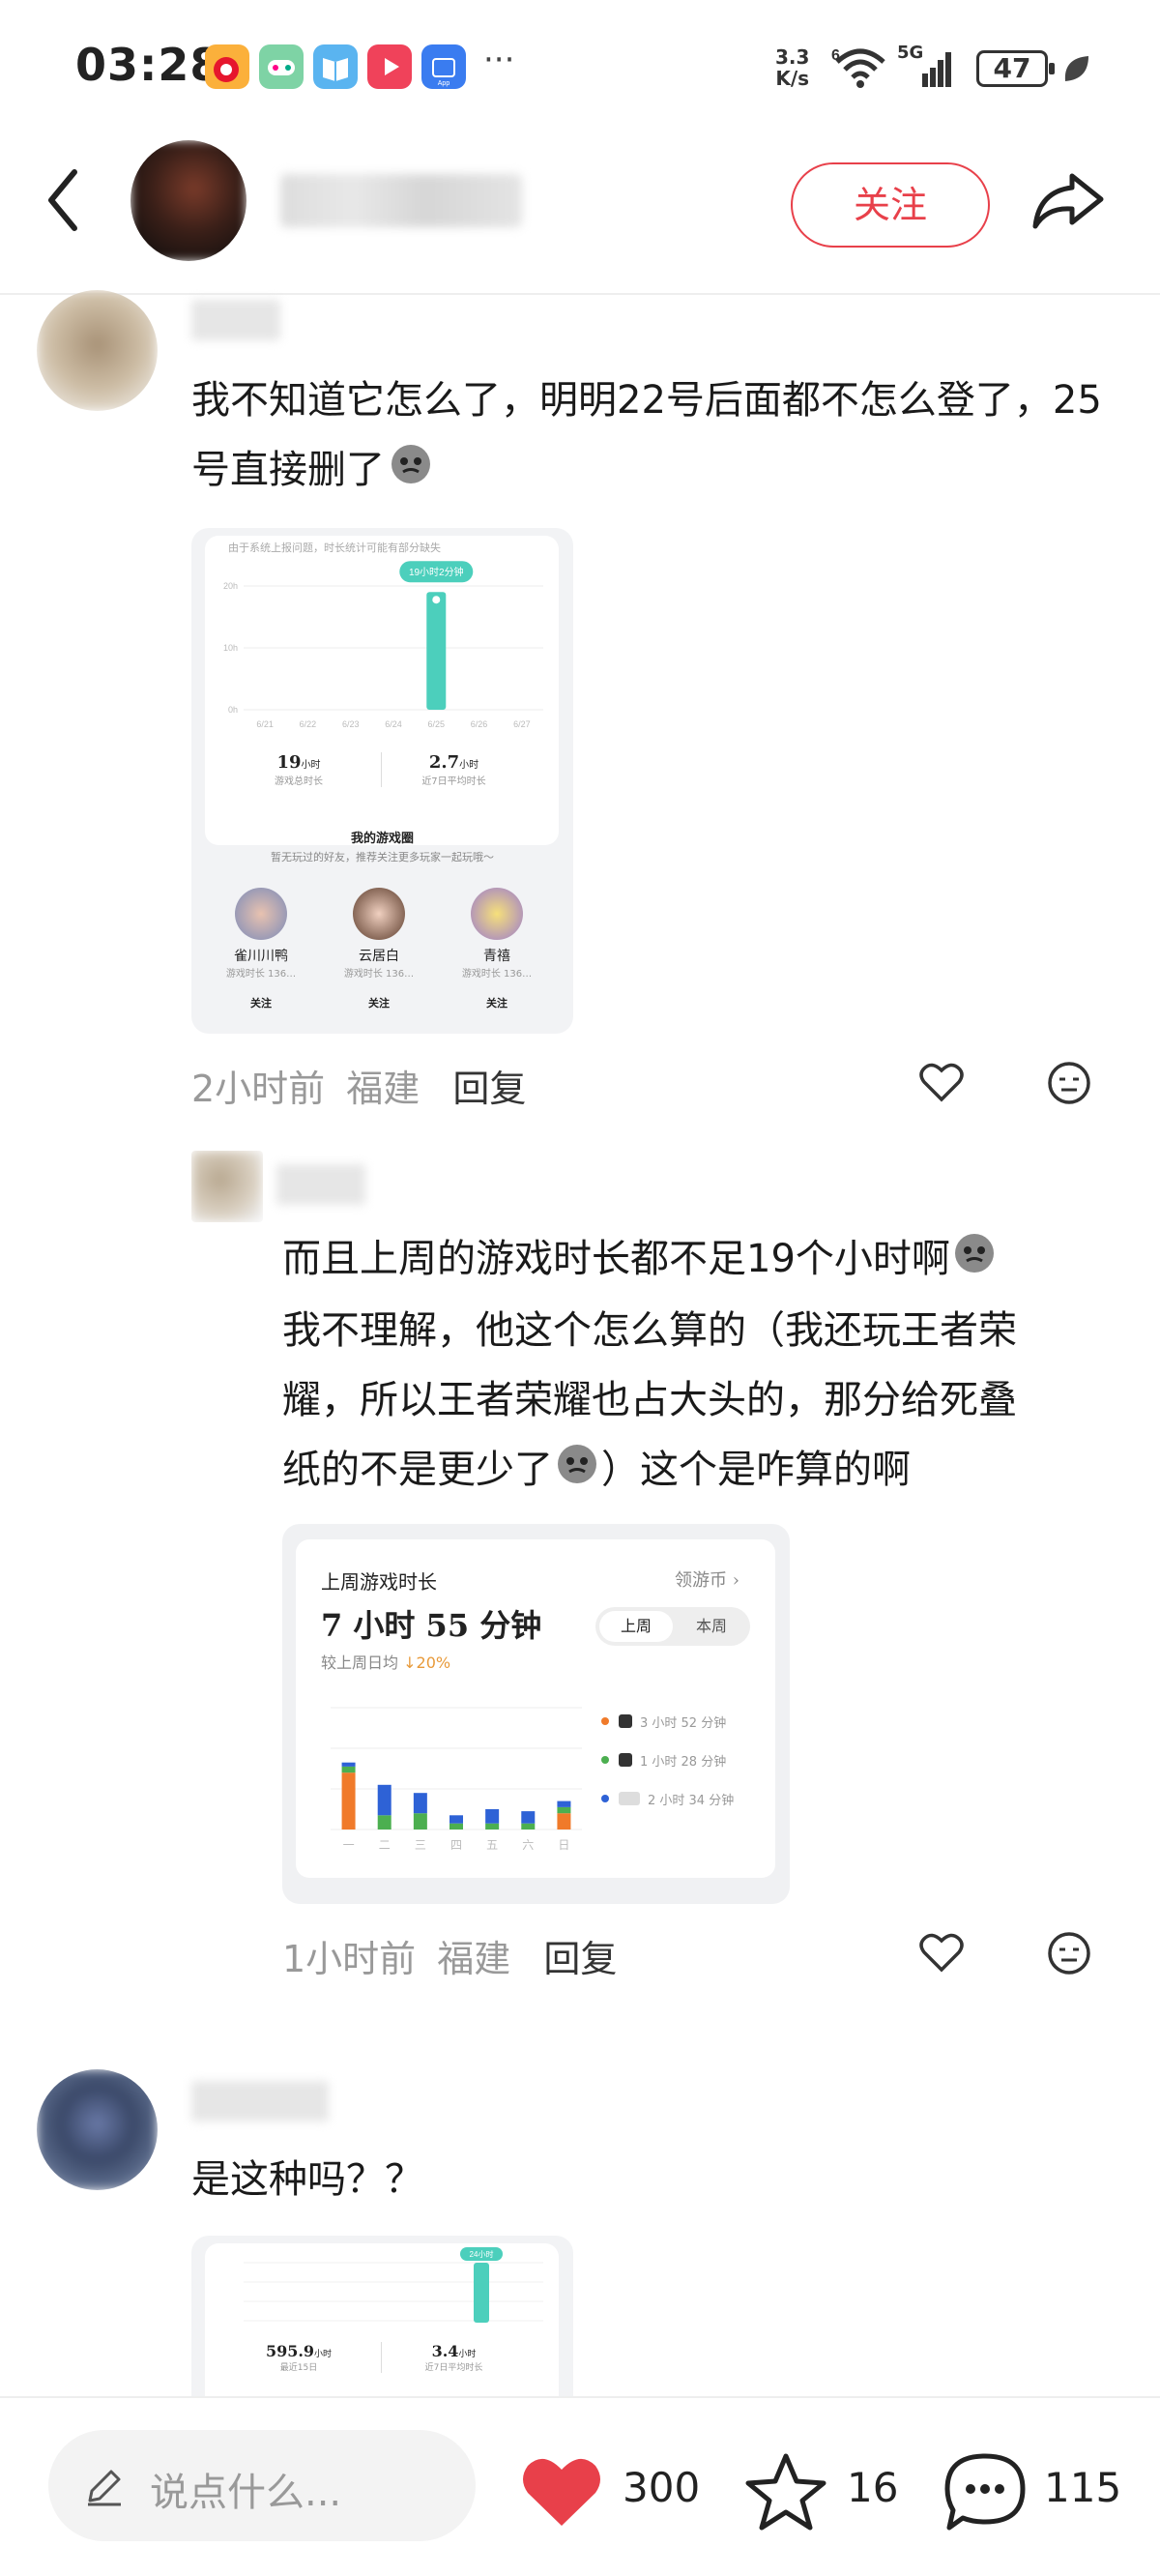 The image size is (1160, 2576). What do you see at coordinates (401, 200) in the screenshot?
I see `author-name` at bounding box center [401, 200].